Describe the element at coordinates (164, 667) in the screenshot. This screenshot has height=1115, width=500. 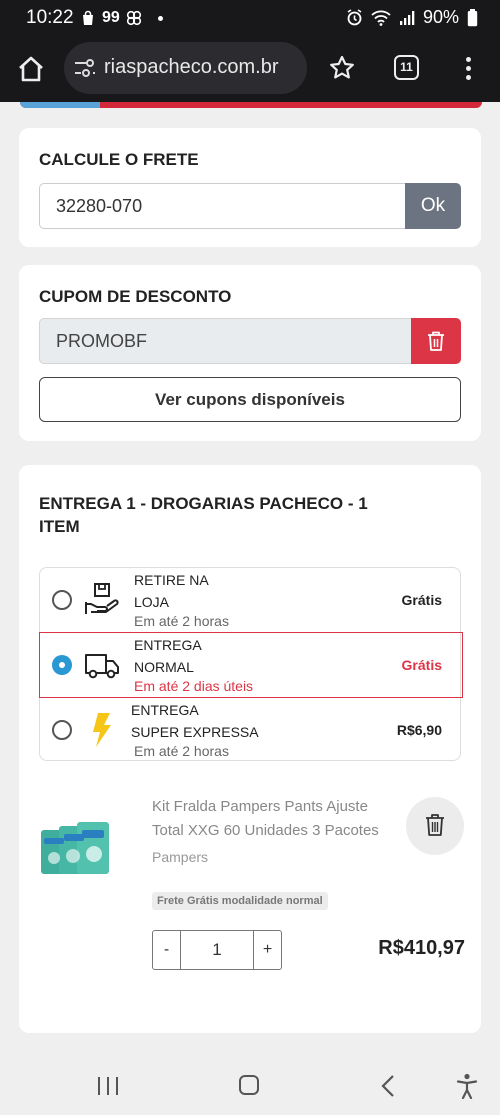
I see `option-name-line2: NORMAL` at that location.